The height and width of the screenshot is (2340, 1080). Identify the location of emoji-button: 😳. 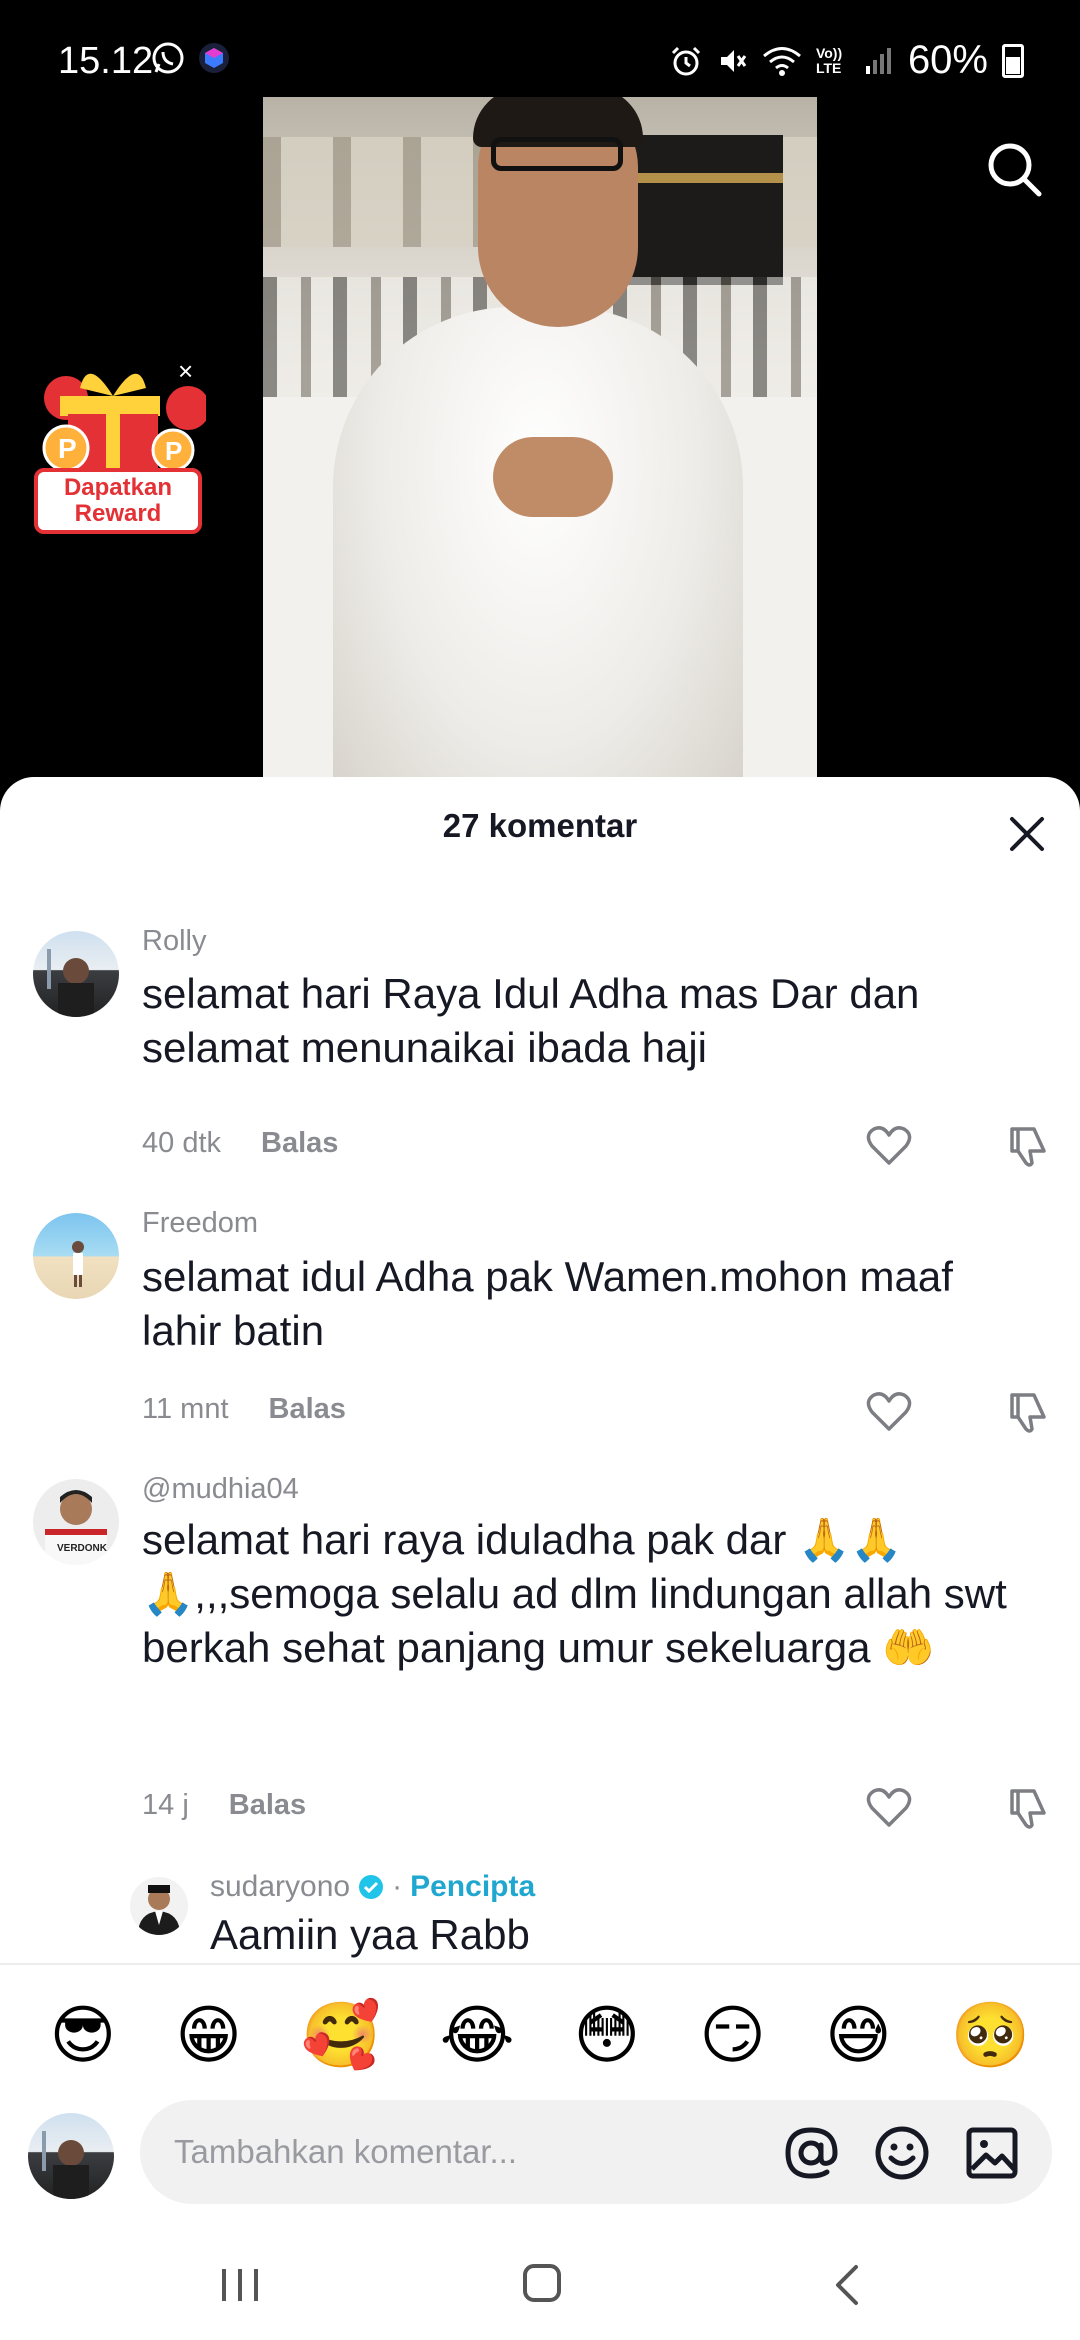
(607, 2035).